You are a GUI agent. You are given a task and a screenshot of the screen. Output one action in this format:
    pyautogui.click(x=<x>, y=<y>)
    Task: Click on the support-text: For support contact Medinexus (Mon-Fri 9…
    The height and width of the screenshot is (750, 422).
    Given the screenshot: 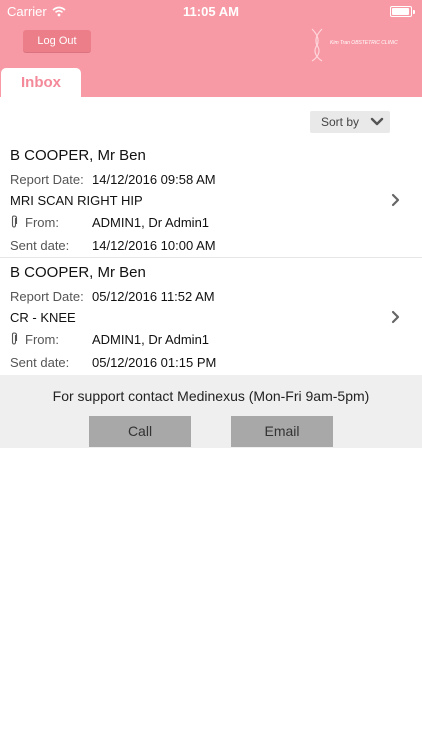 What is the action you would take?
    pyautogui.click(x=211, y=396)
    